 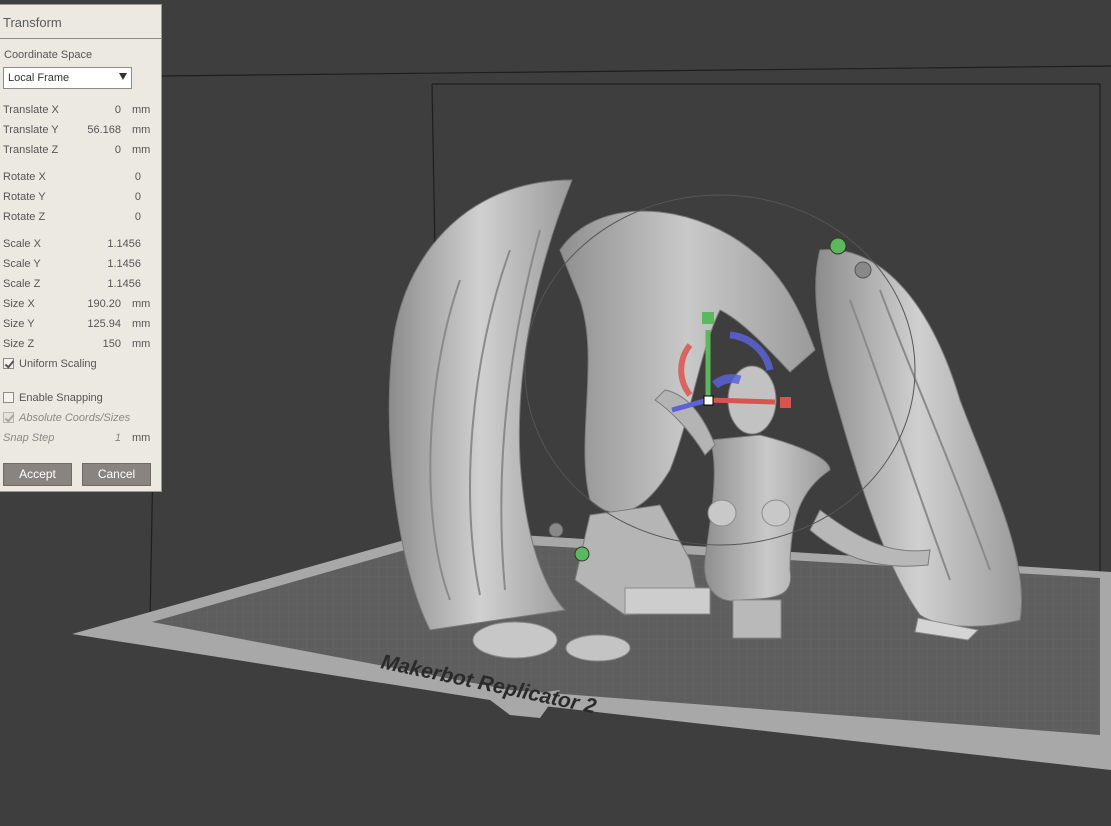 I want to click on cancel-button: Cancel, so click(x=116, y=474).